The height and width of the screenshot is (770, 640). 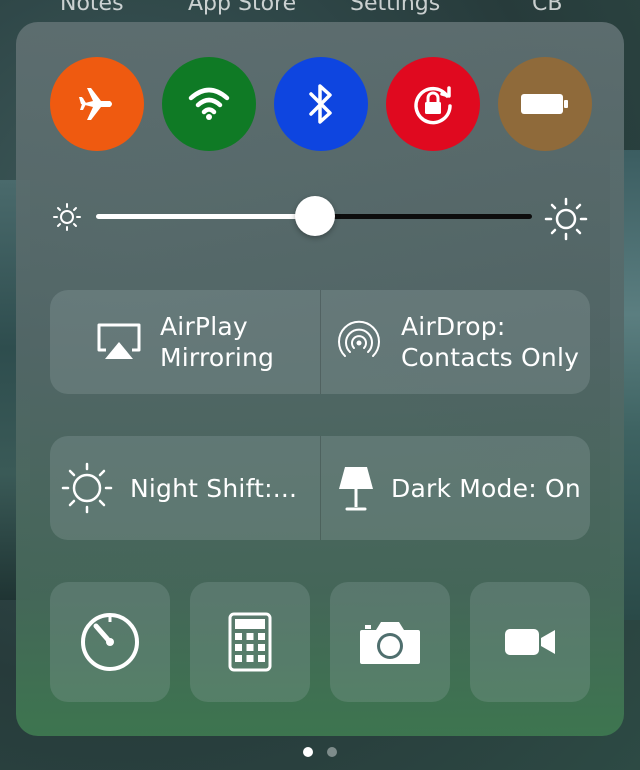 I want to click on airplay-mirroring-button: AirPlay Mirroring, so click(x=185, y=342).